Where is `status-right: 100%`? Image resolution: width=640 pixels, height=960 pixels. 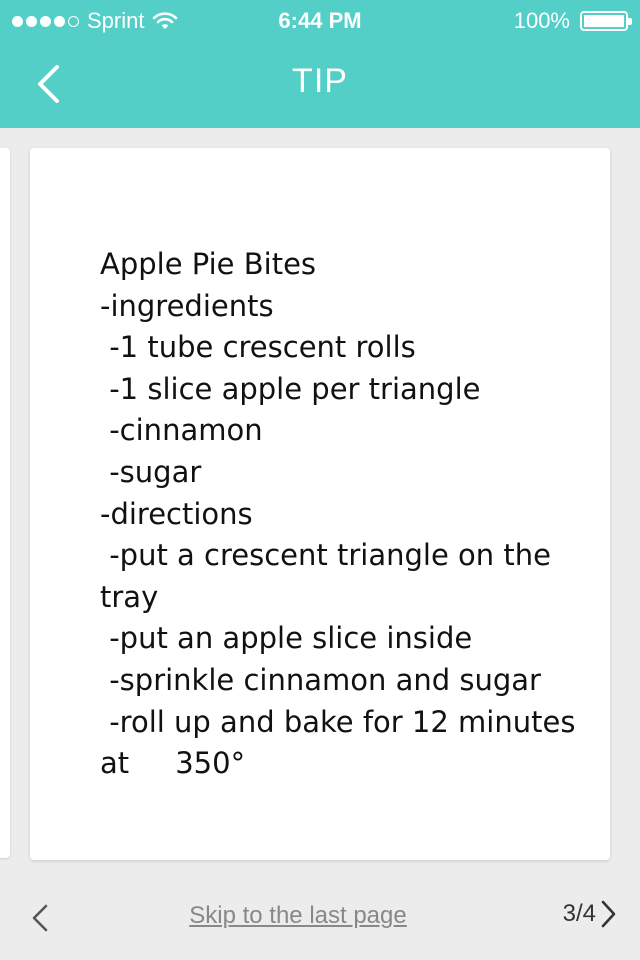 status-right: 100% is located at coordinates (572, 21).